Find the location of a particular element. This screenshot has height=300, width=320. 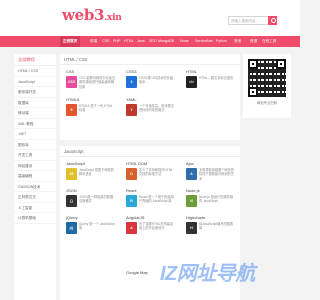

tutorial-card: HTML DOM D 定义了访问和操作HTML文档的标准方法 is located at coordinates (149, 173).